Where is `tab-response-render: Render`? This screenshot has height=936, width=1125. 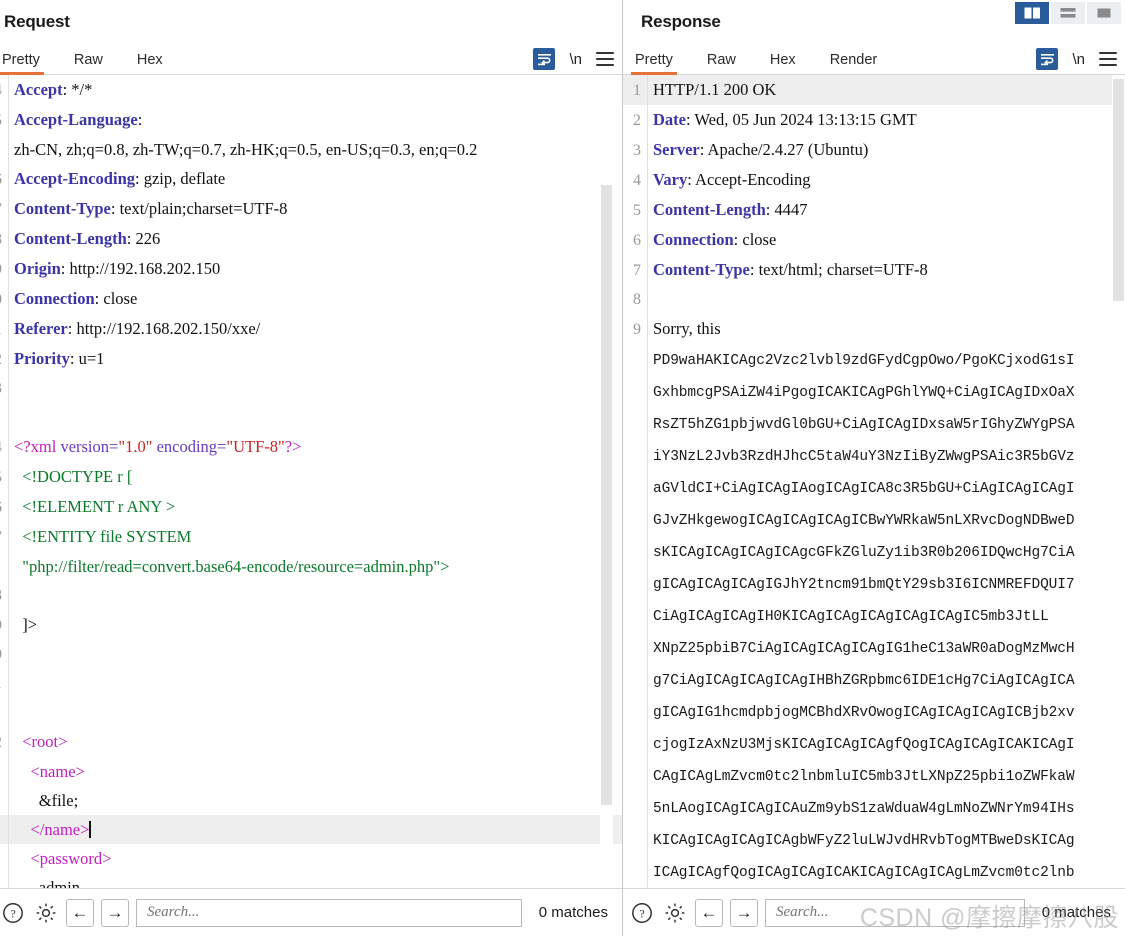 tab-response-render: Render is located at coordinates (854, 63).